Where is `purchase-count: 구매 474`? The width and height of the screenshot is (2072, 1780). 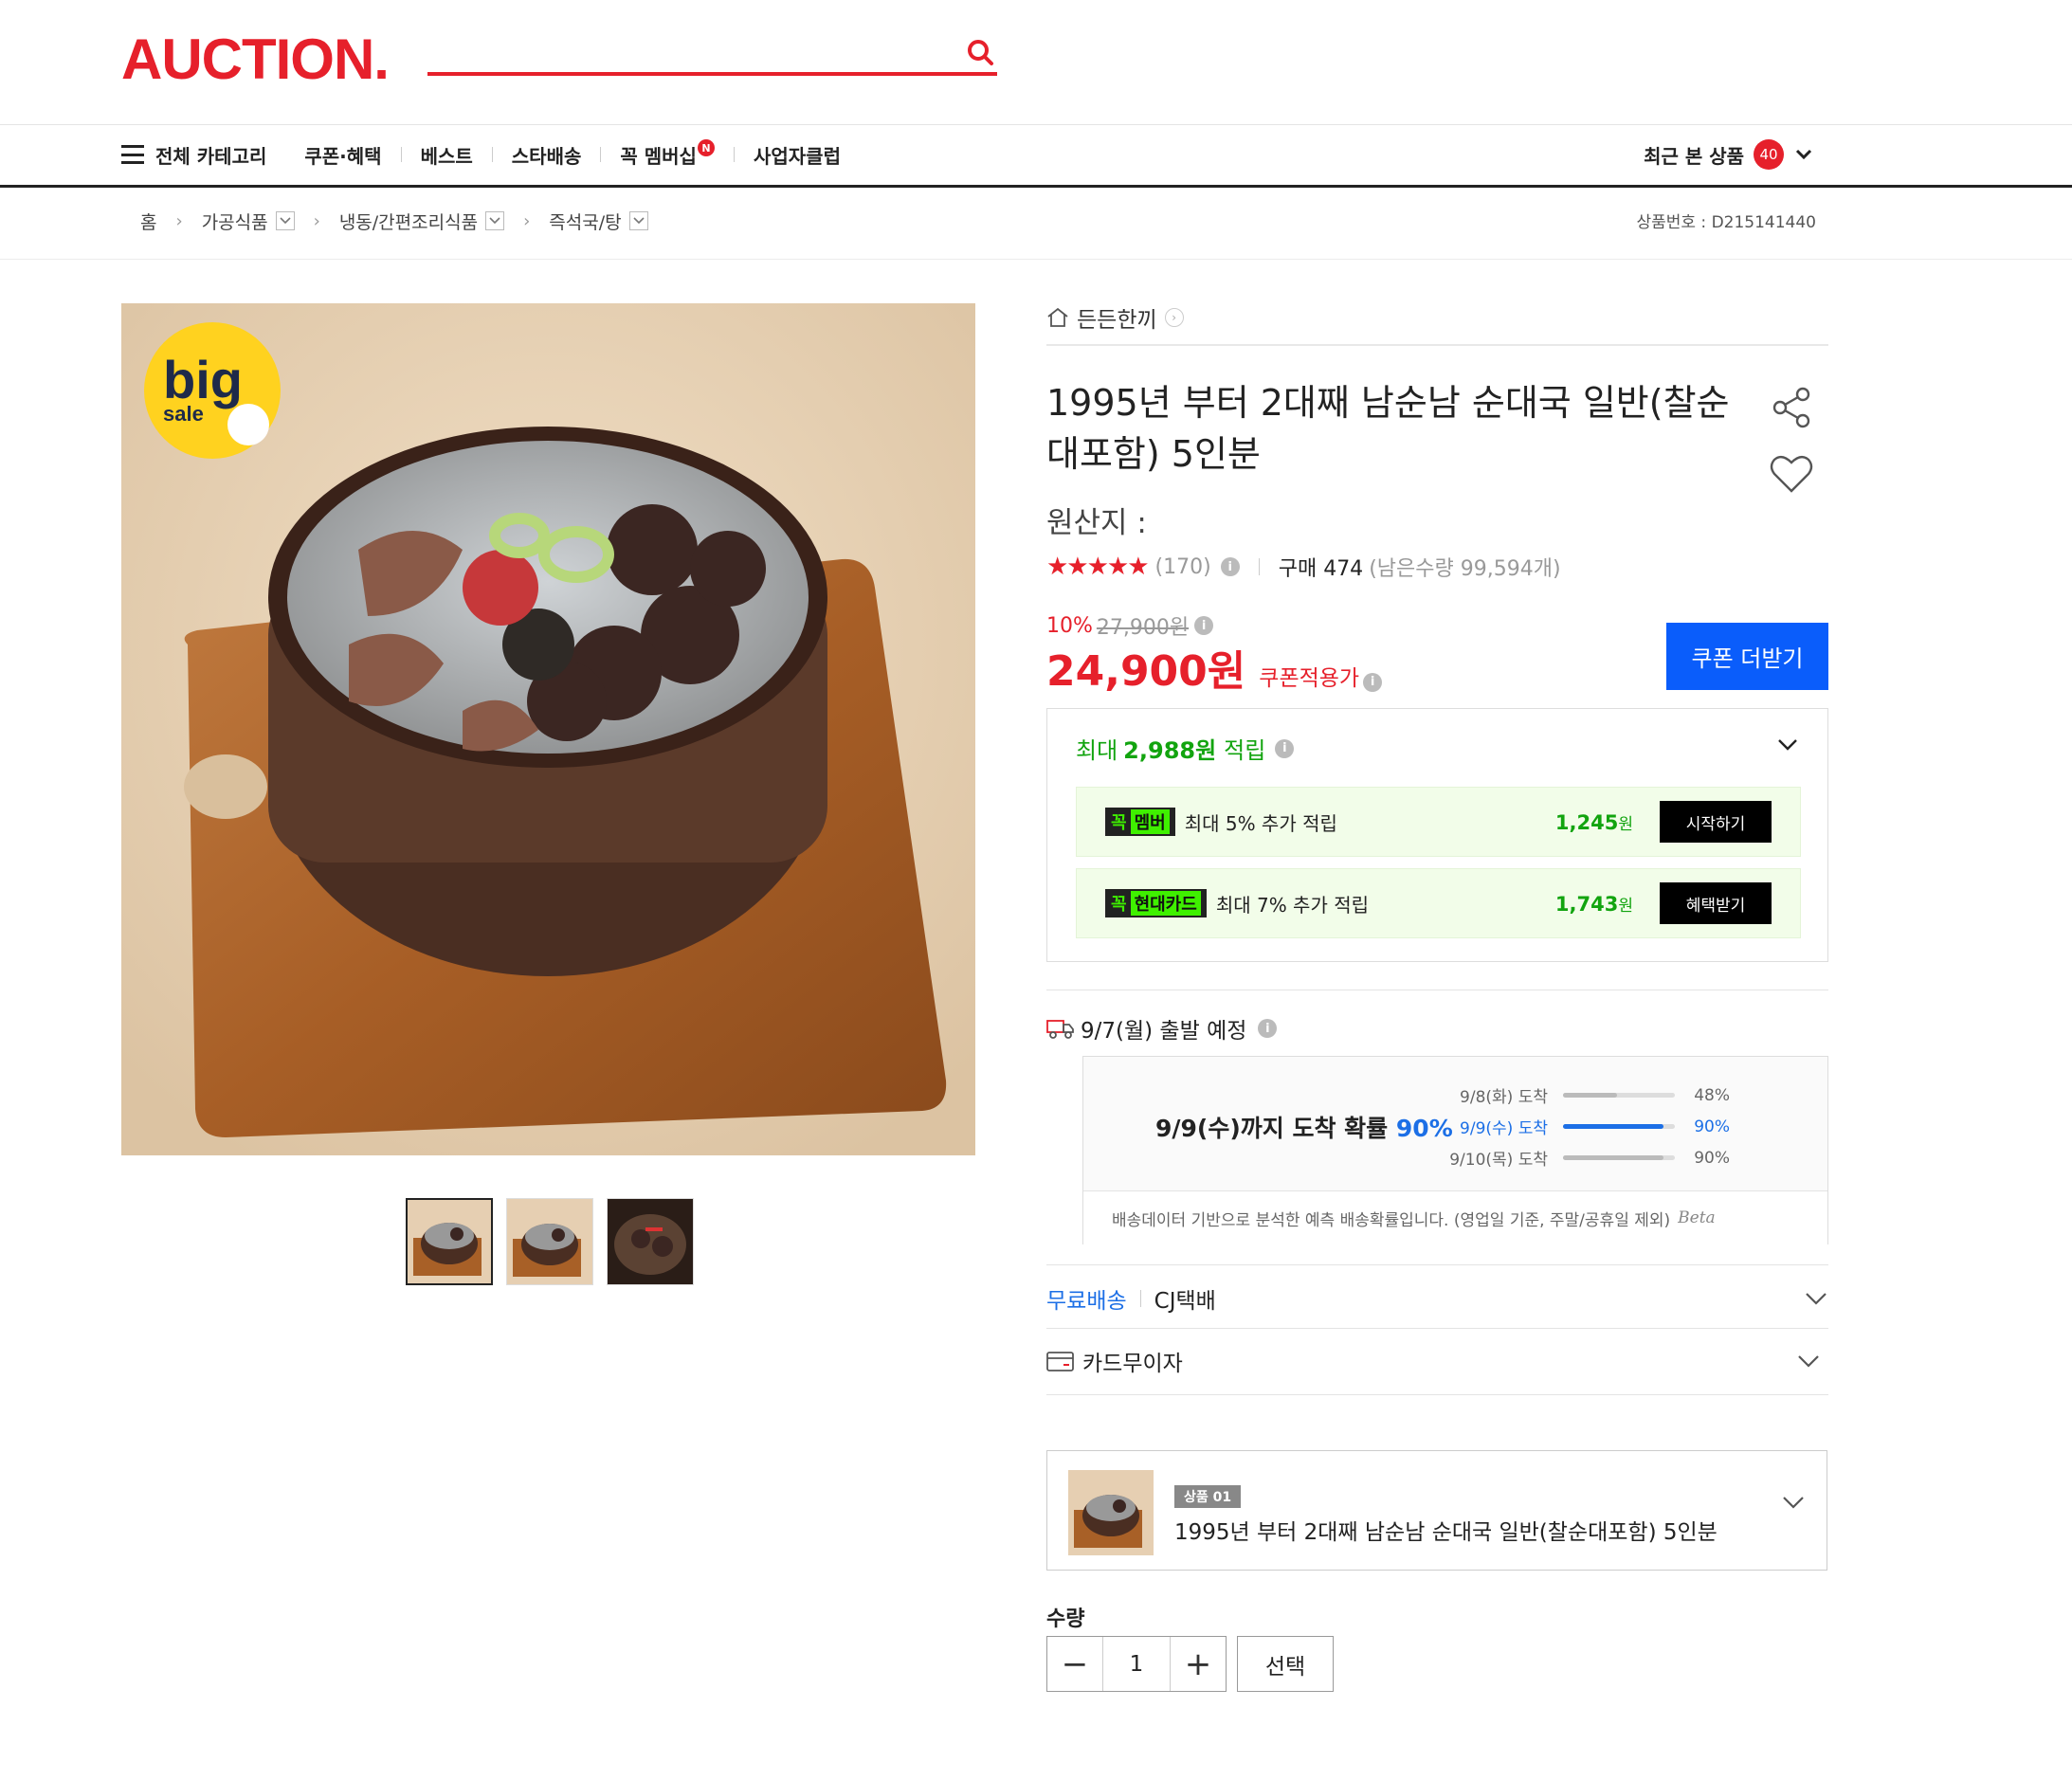 purchase-count: 구매 474 is located at coordinates (1321, 569).